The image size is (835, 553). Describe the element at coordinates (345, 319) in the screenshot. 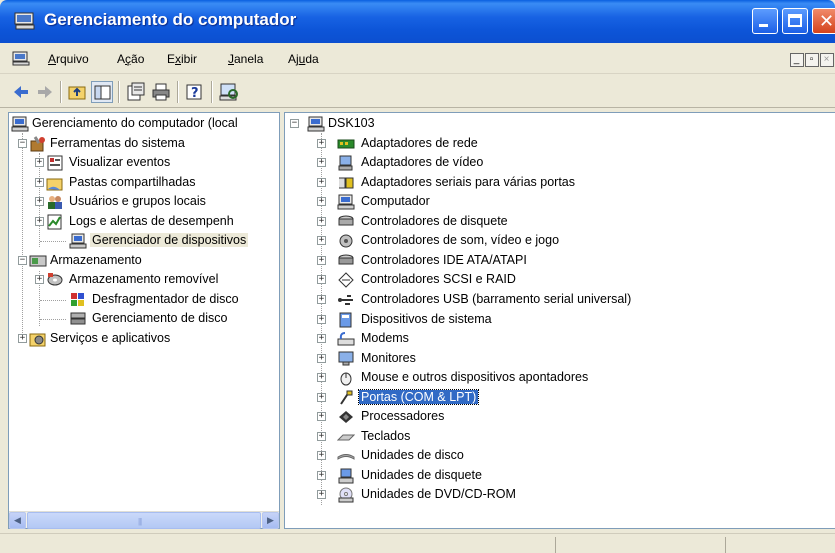

I see `system-device-icon` at that location.